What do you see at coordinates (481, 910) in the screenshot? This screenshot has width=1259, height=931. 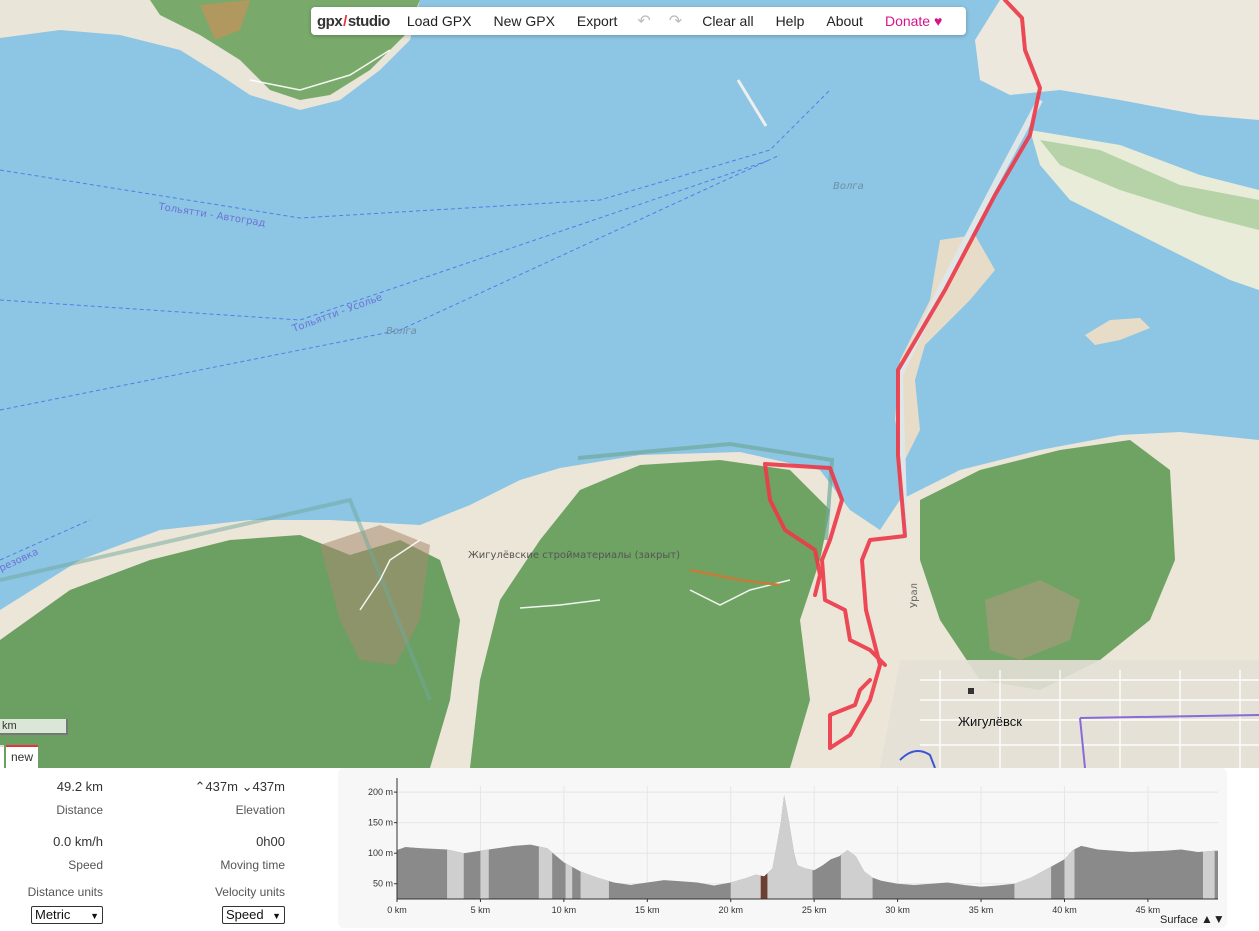 I see `x-tick-label: 5 km` at bounding box center [481, 910].